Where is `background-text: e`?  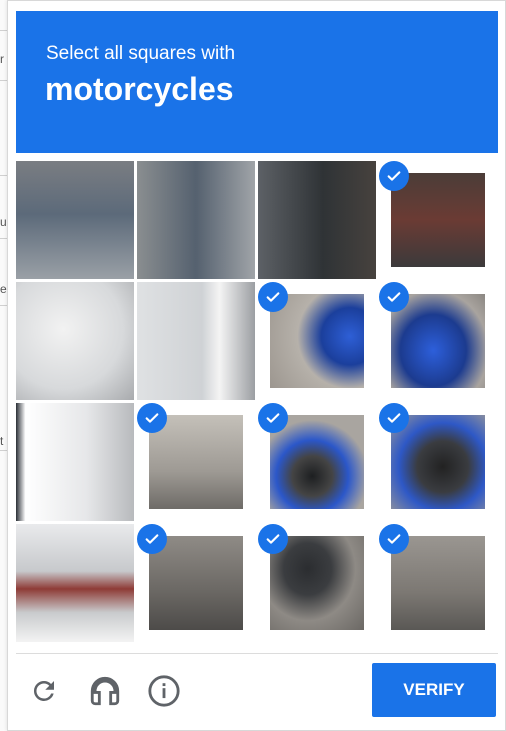 background-text: e is located at coordinates (3, 289).